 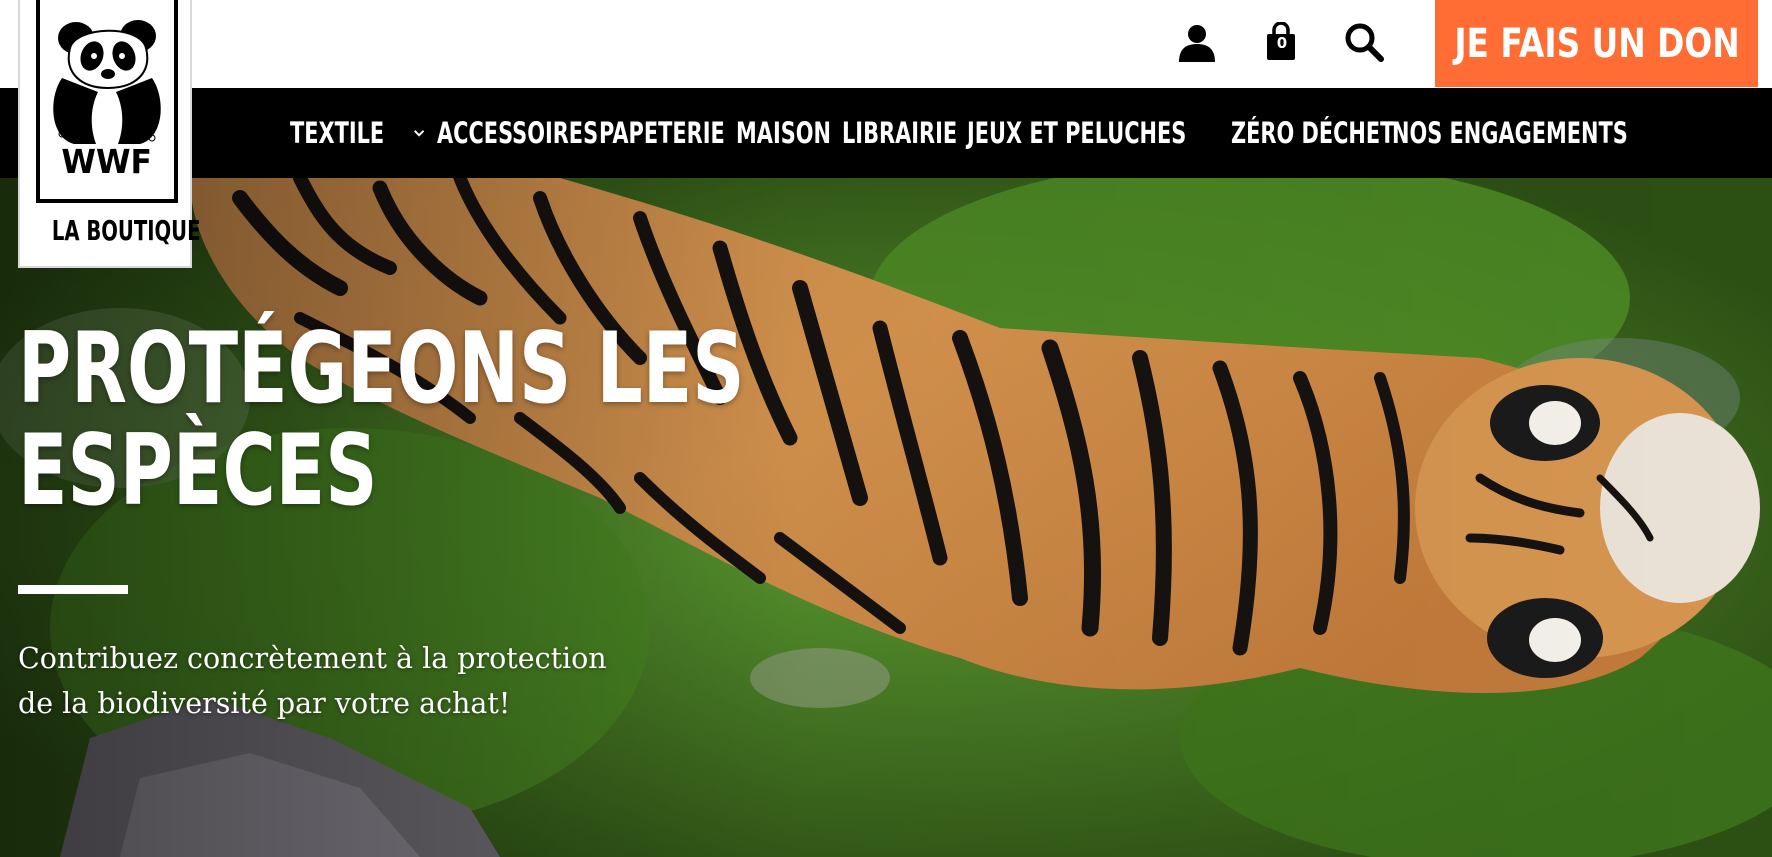 I want to click on nav-item-nos-engagements: NOS ENGAGEMENTS, so click(x=1522, y=133).